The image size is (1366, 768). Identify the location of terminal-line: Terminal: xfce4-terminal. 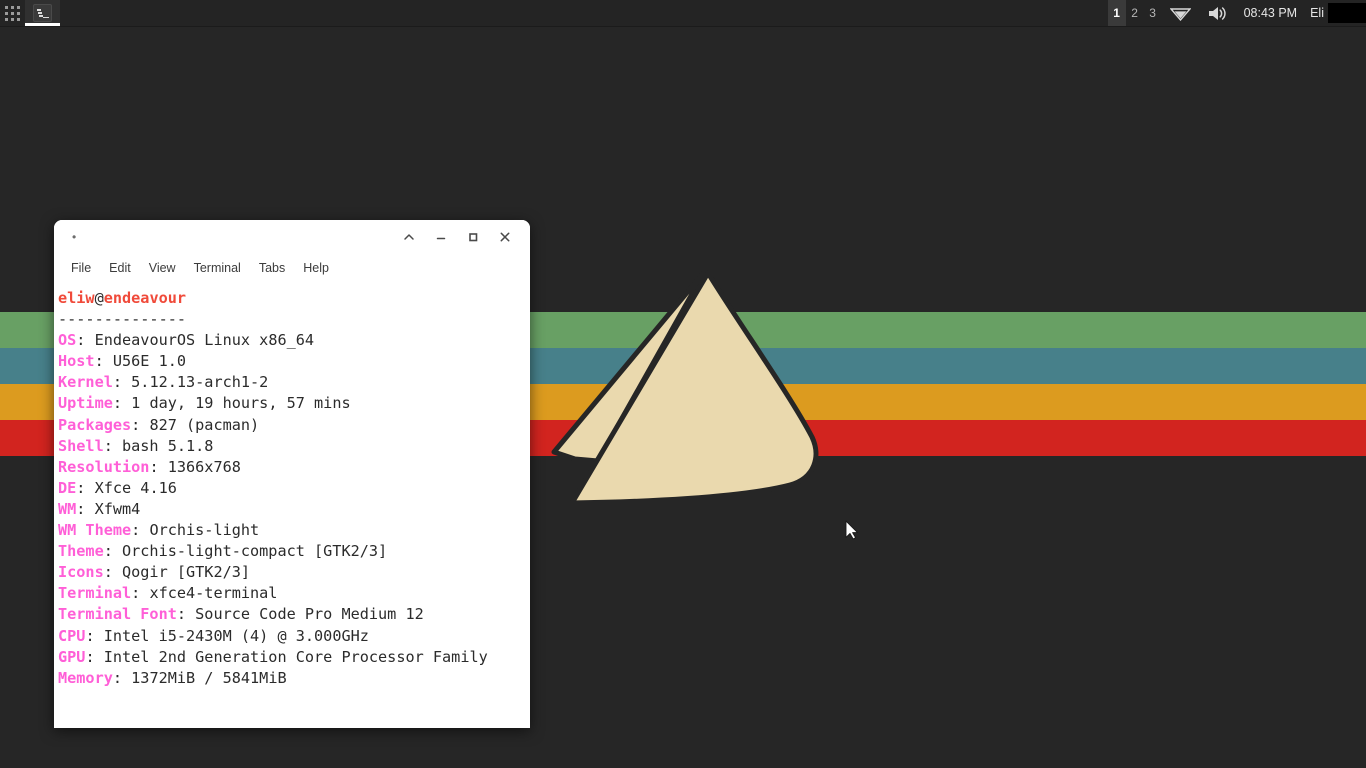
(168, 593).